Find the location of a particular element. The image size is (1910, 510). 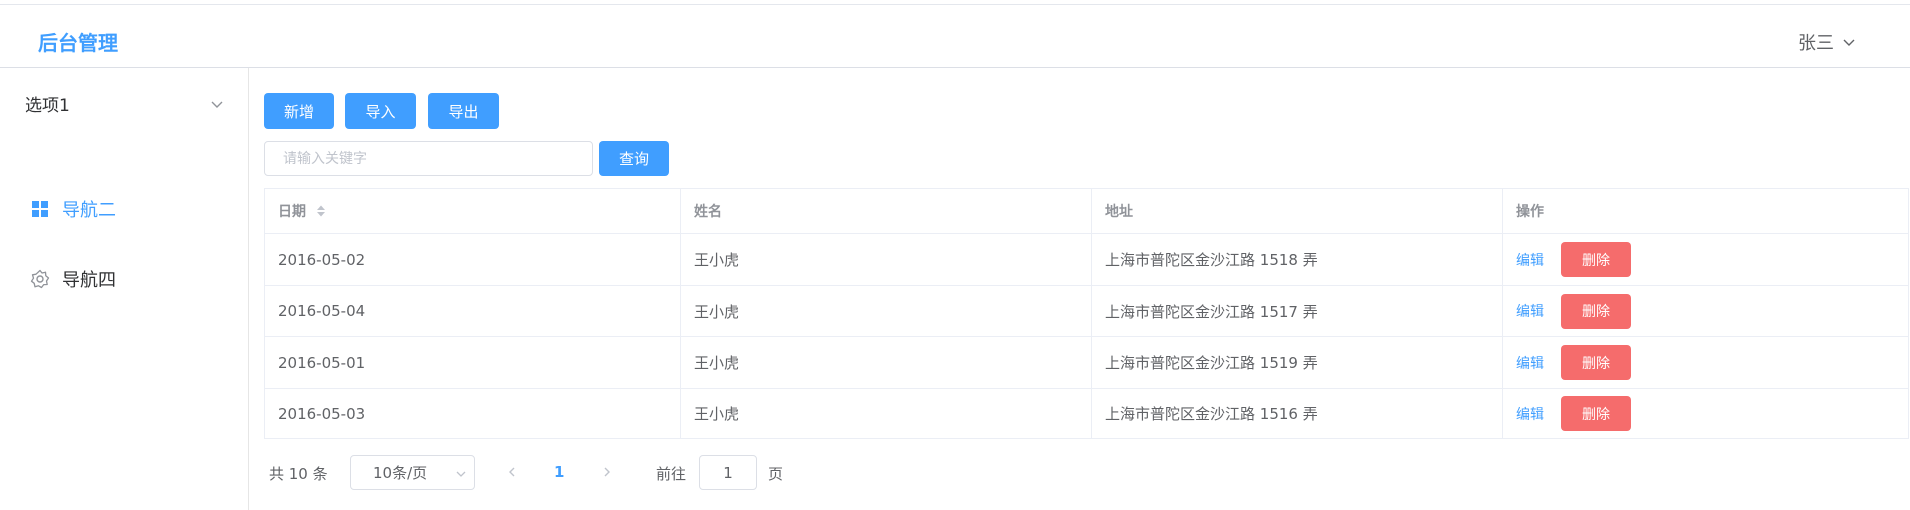

cell-address: 上海市普陀区金沙江路 1518 弄 is located at coordinates (1296, 259).